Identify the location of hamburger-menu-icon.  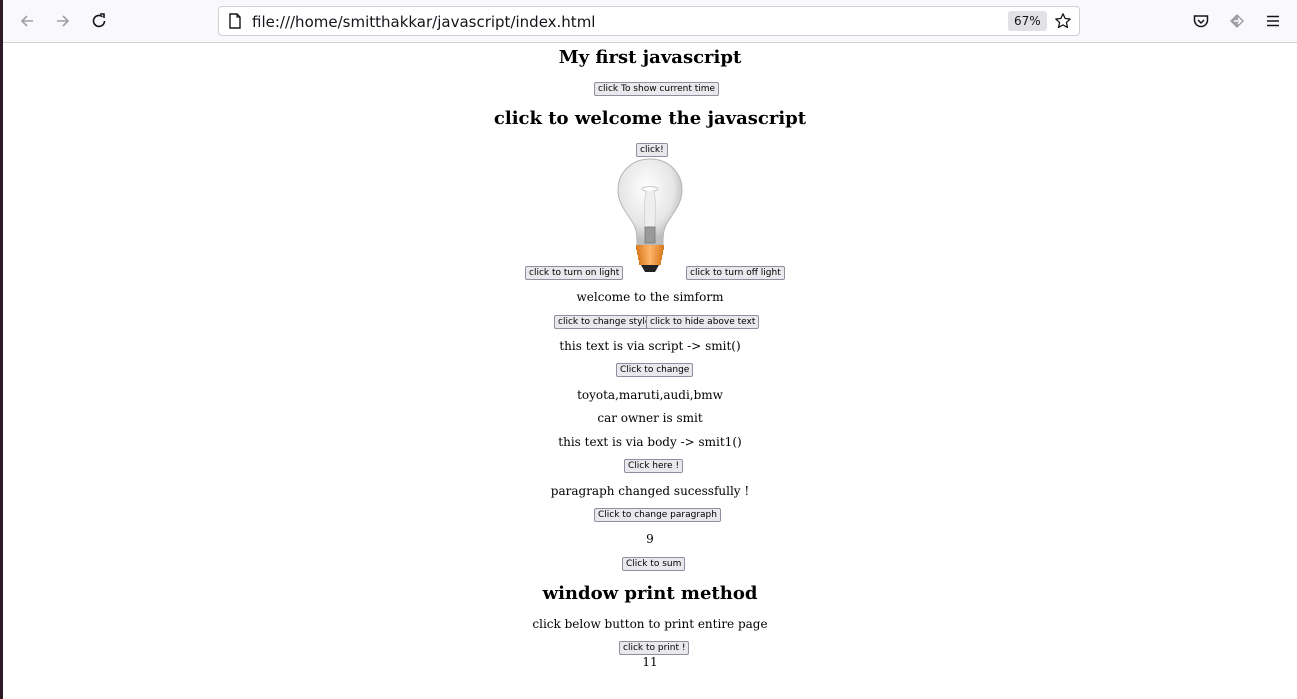
(1273, 21).